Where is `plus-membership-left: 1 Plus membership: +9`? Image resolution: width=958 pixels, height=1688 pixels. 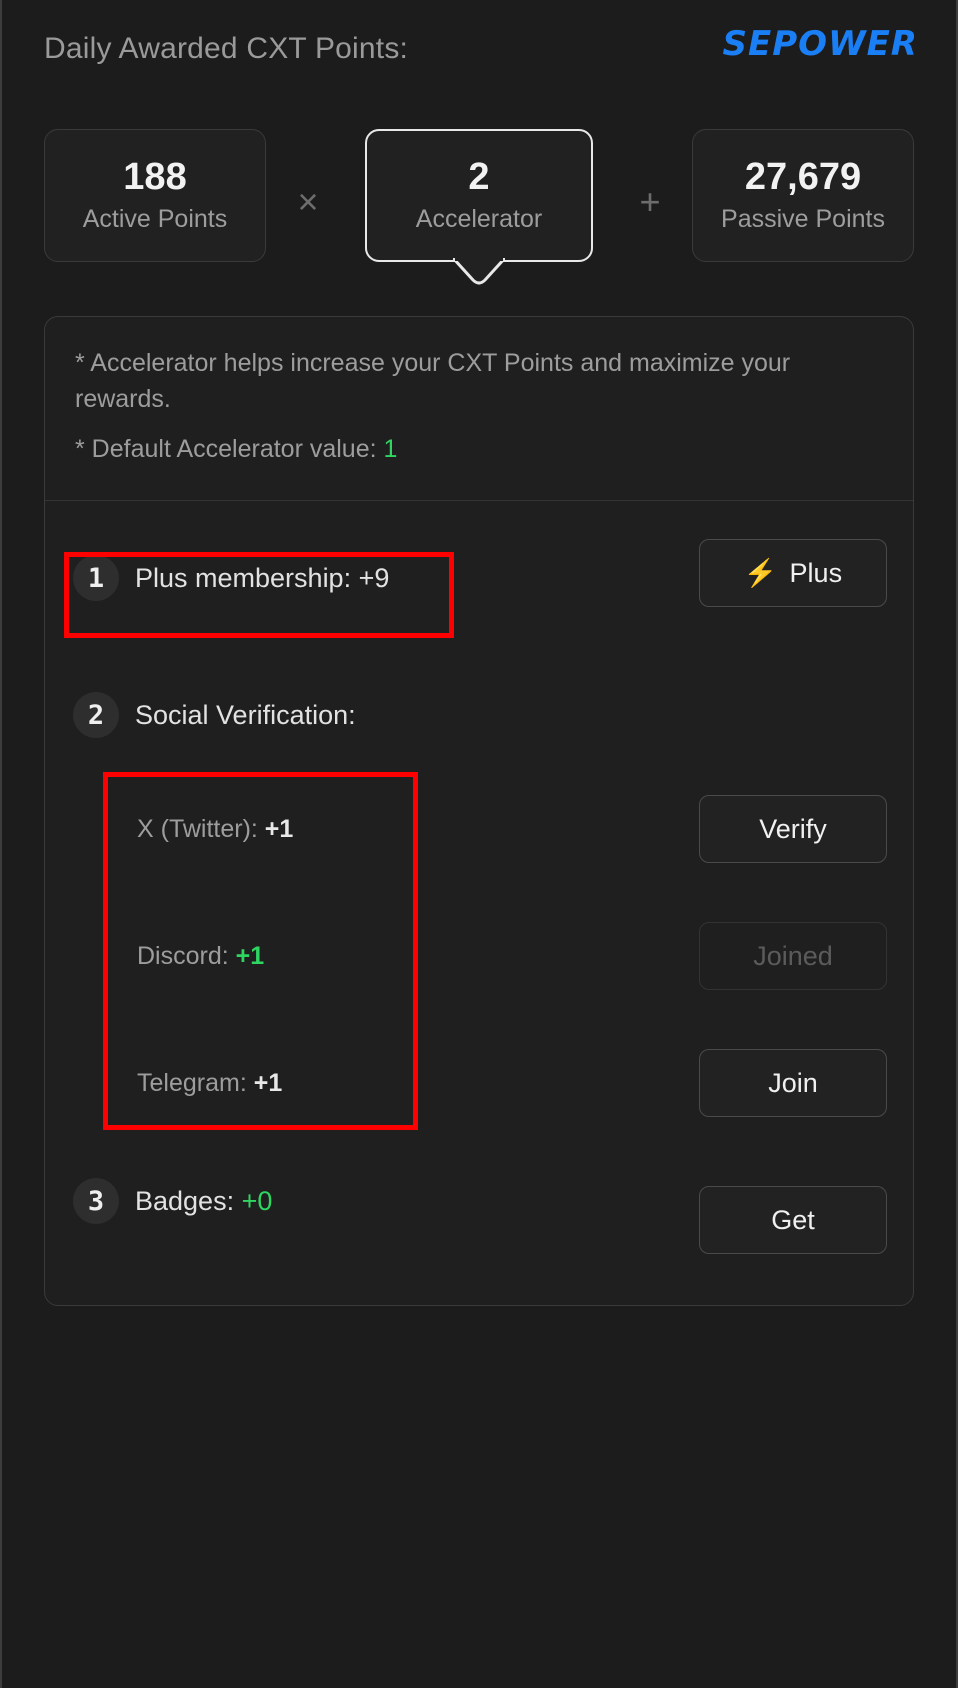 plus-membership-left: 1 Plus membership: +9 is located at coordinates (231, 578).